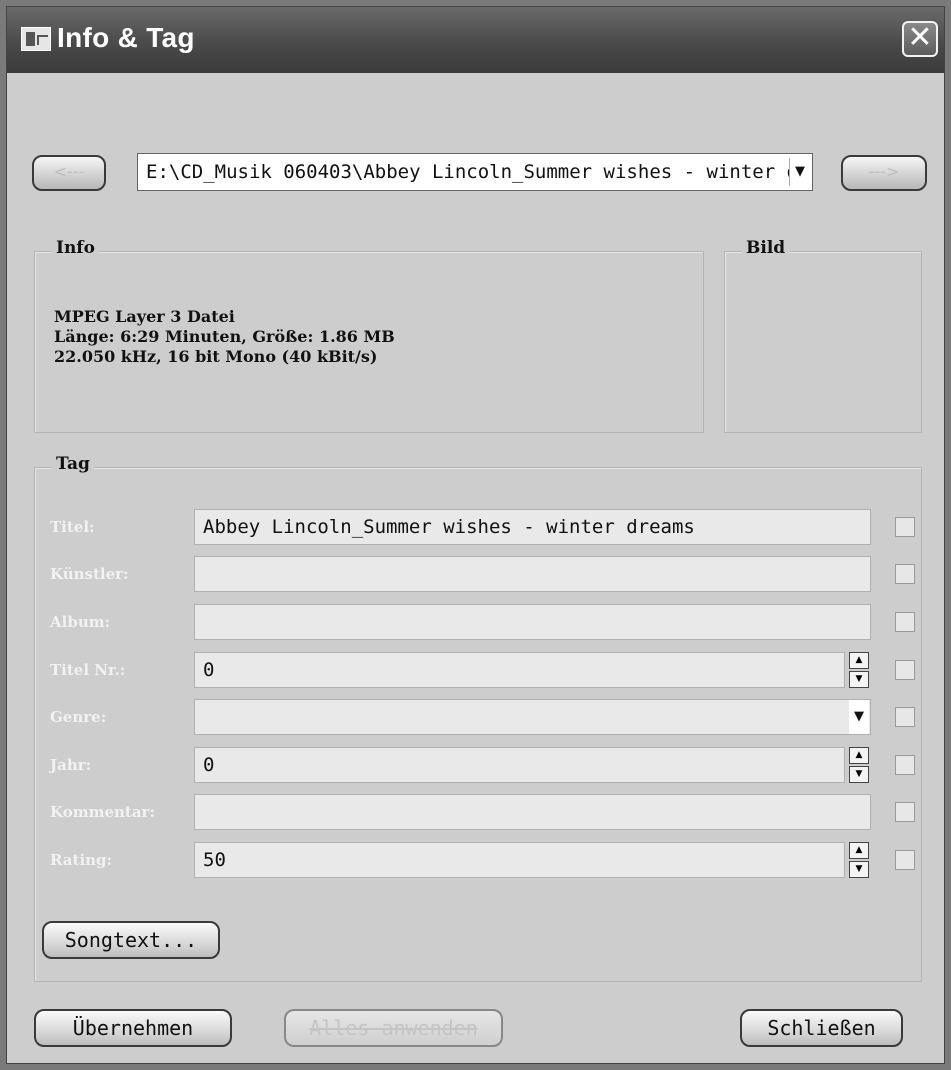 The image size is (951, 1070). I want to click on artist-field, so click(532, 574).